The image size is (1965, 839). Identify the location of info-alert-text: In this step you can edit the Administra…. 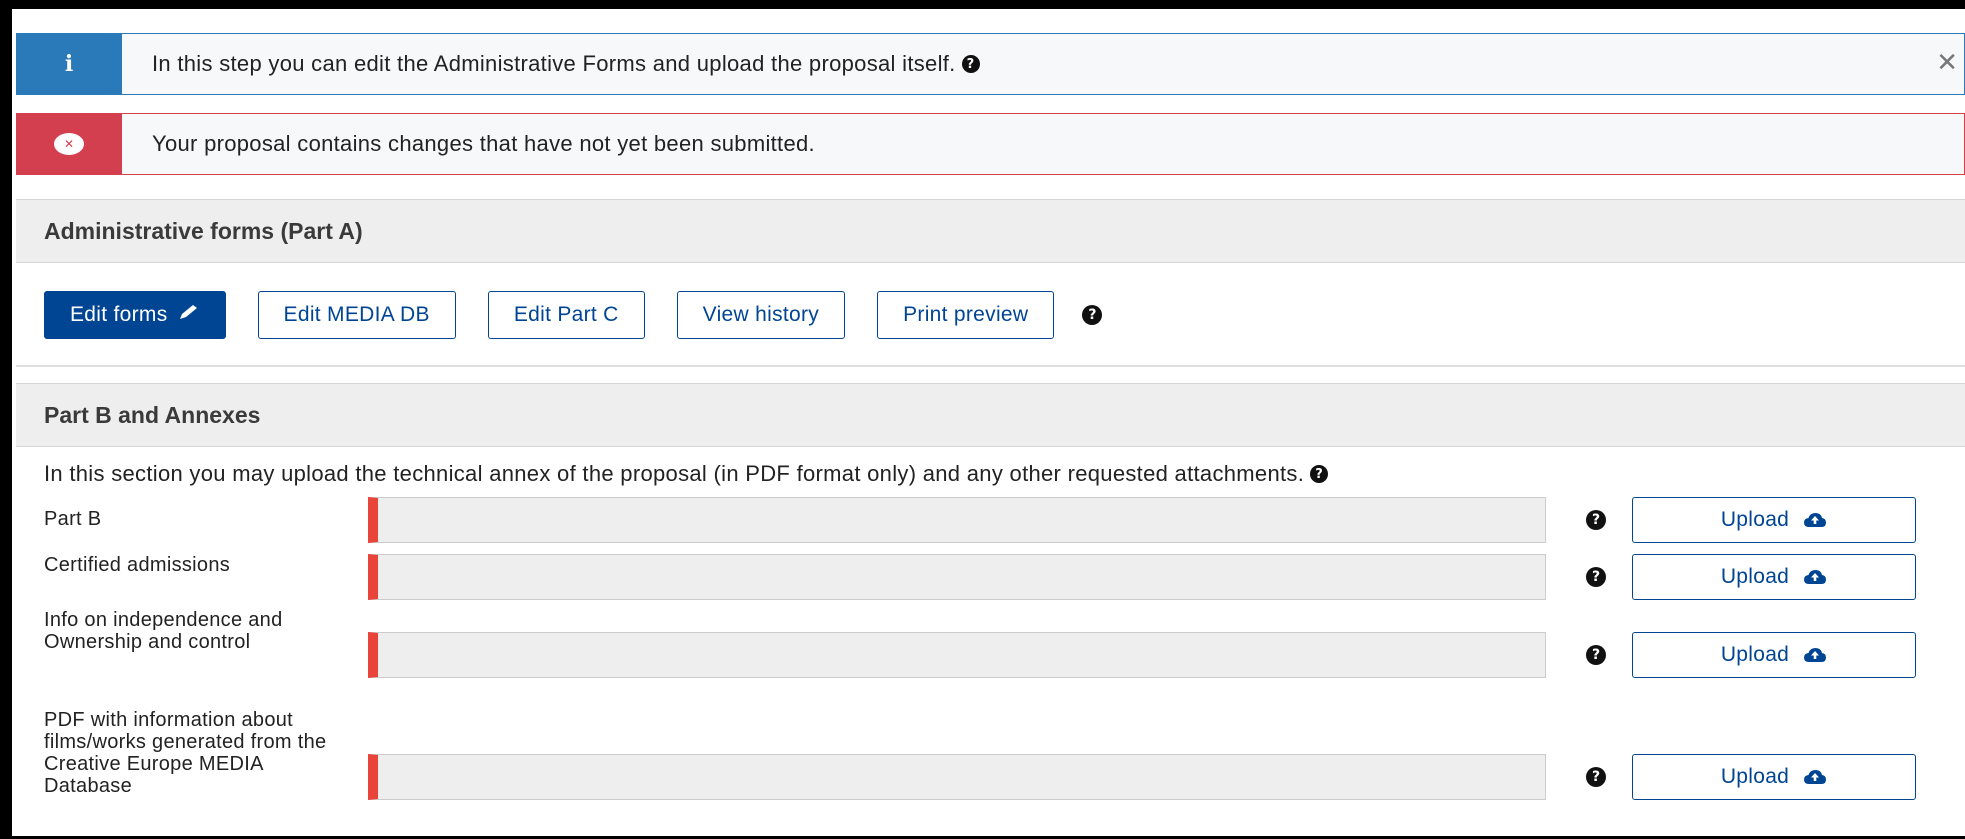
(554, 63).